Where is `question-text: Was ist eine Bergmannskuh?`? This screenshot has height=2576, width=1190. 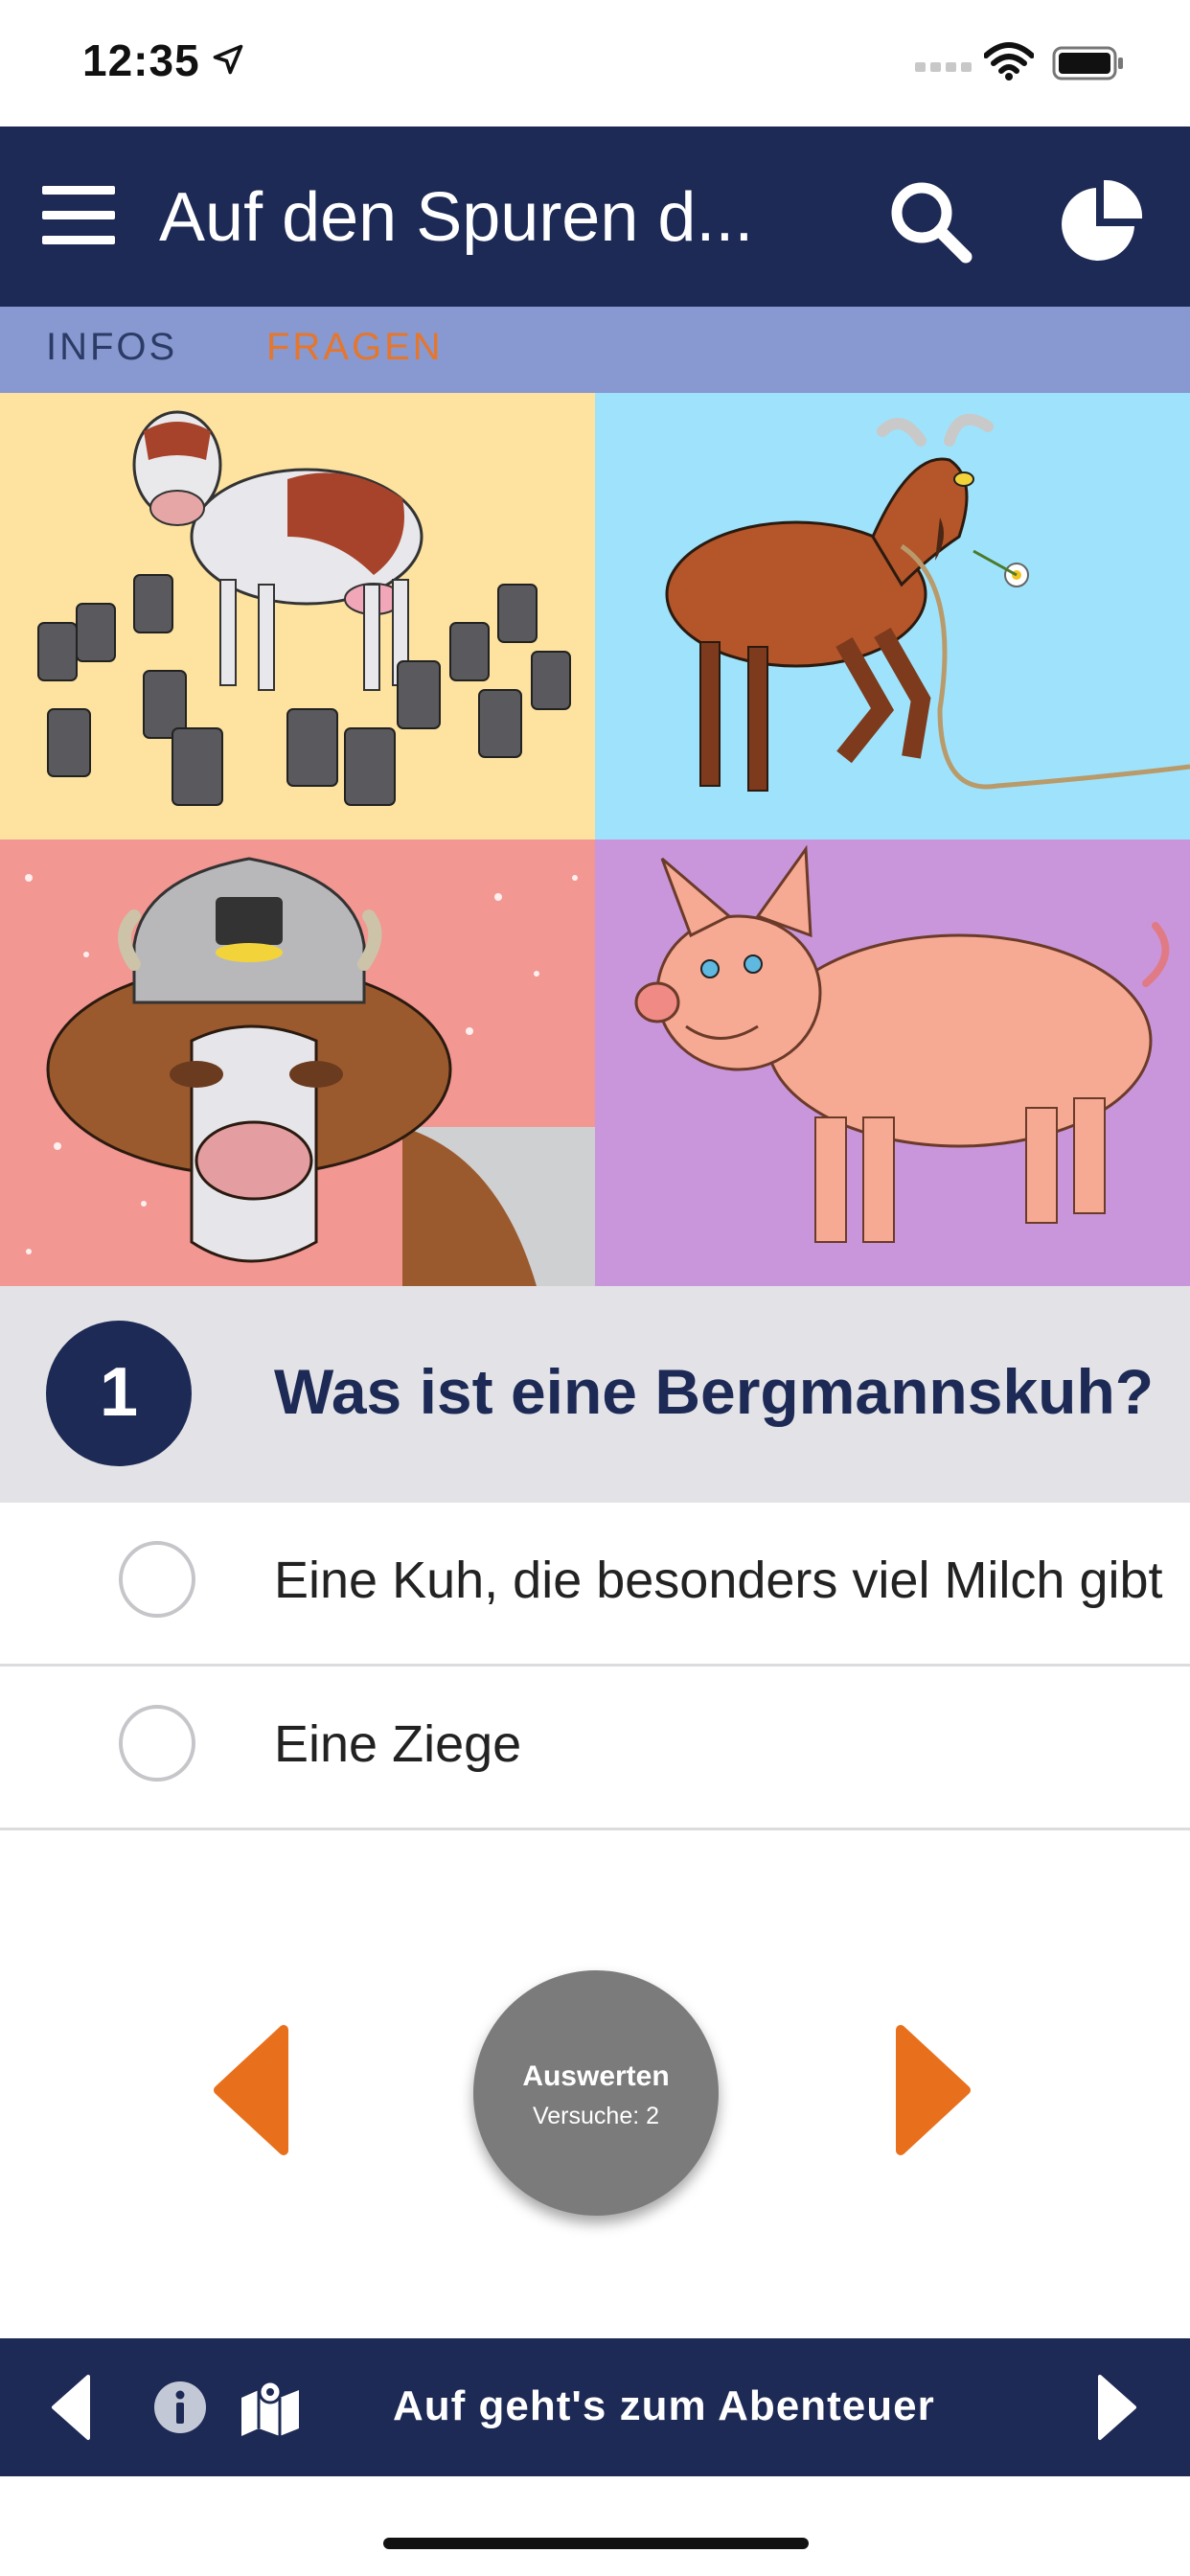
question-text: Was ist eine Bergmannskuh? is located at coordinates (715, 1391).